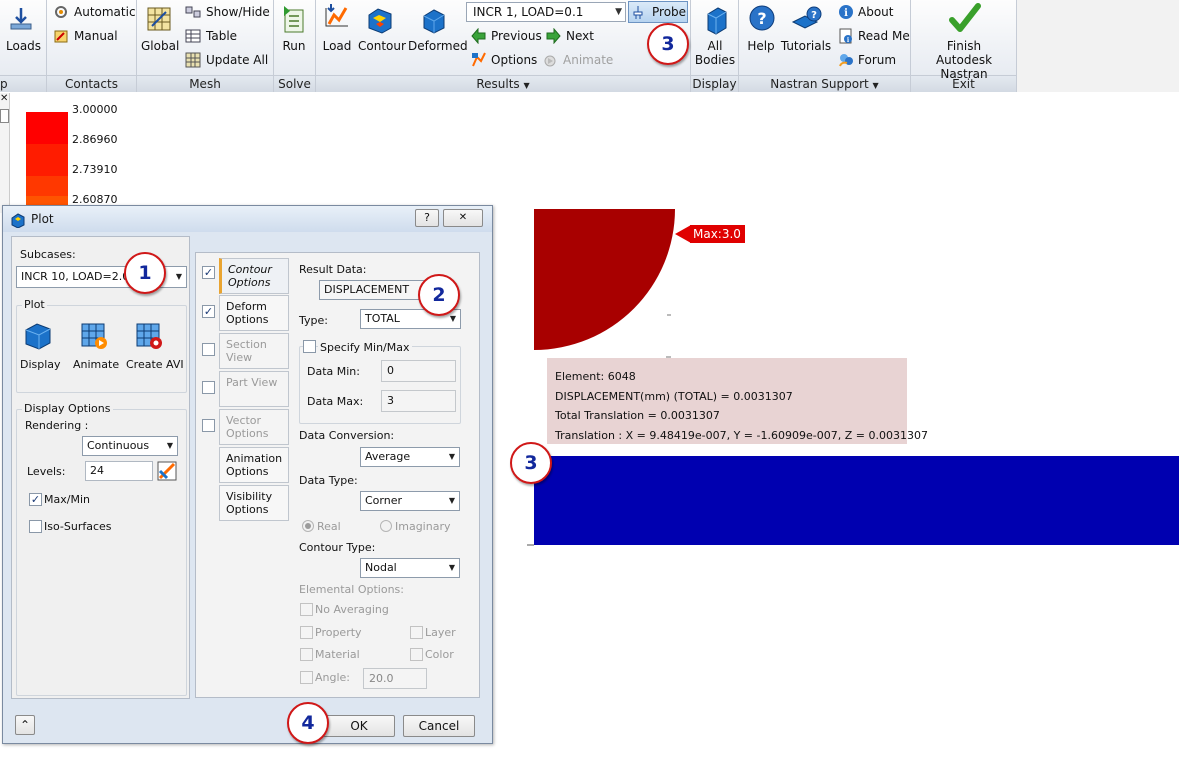  I want to click on about-icon: i, so click(846, 12).